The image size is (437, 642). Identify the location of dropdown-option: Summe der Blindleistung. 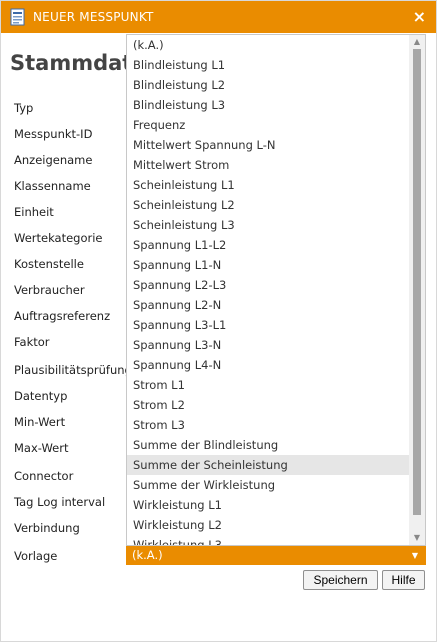
(268, 445).